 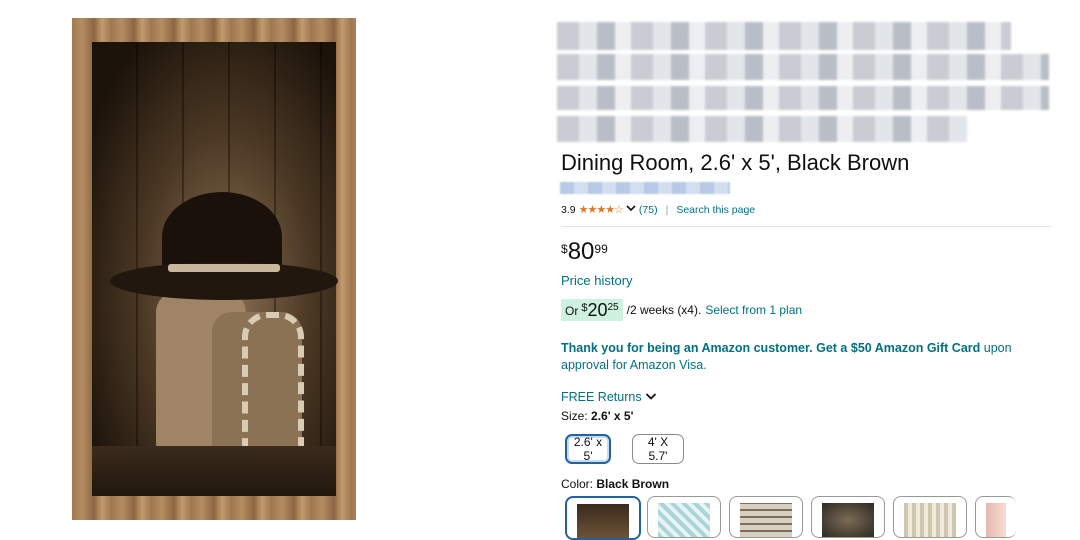 What do you see at coordinates (214, 471) in the screenshot?
I see `image-floor` at bounding box center [214, 471].